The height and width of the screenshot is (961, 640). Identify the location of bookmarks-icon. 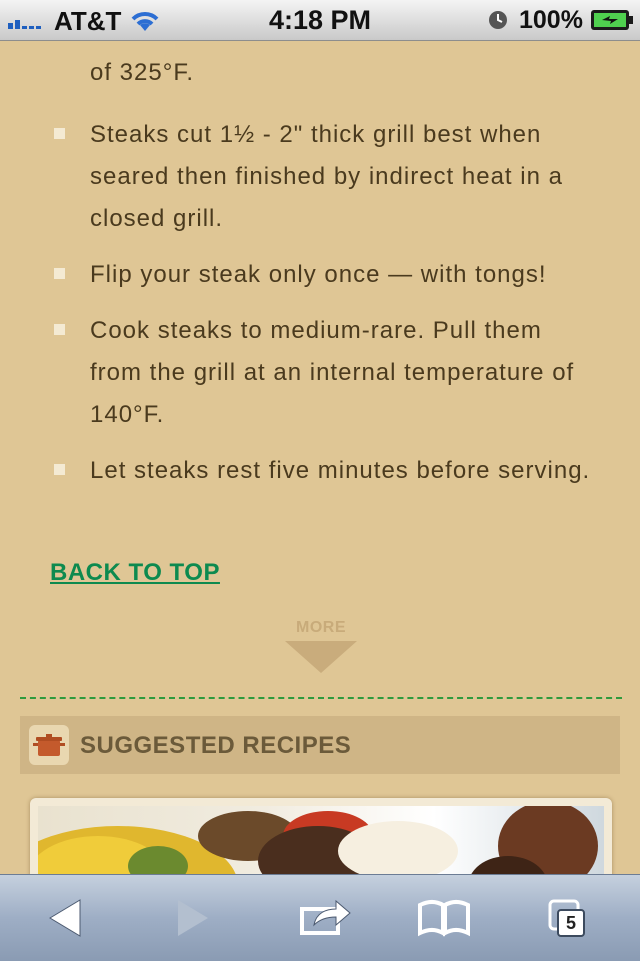
(444, 918).